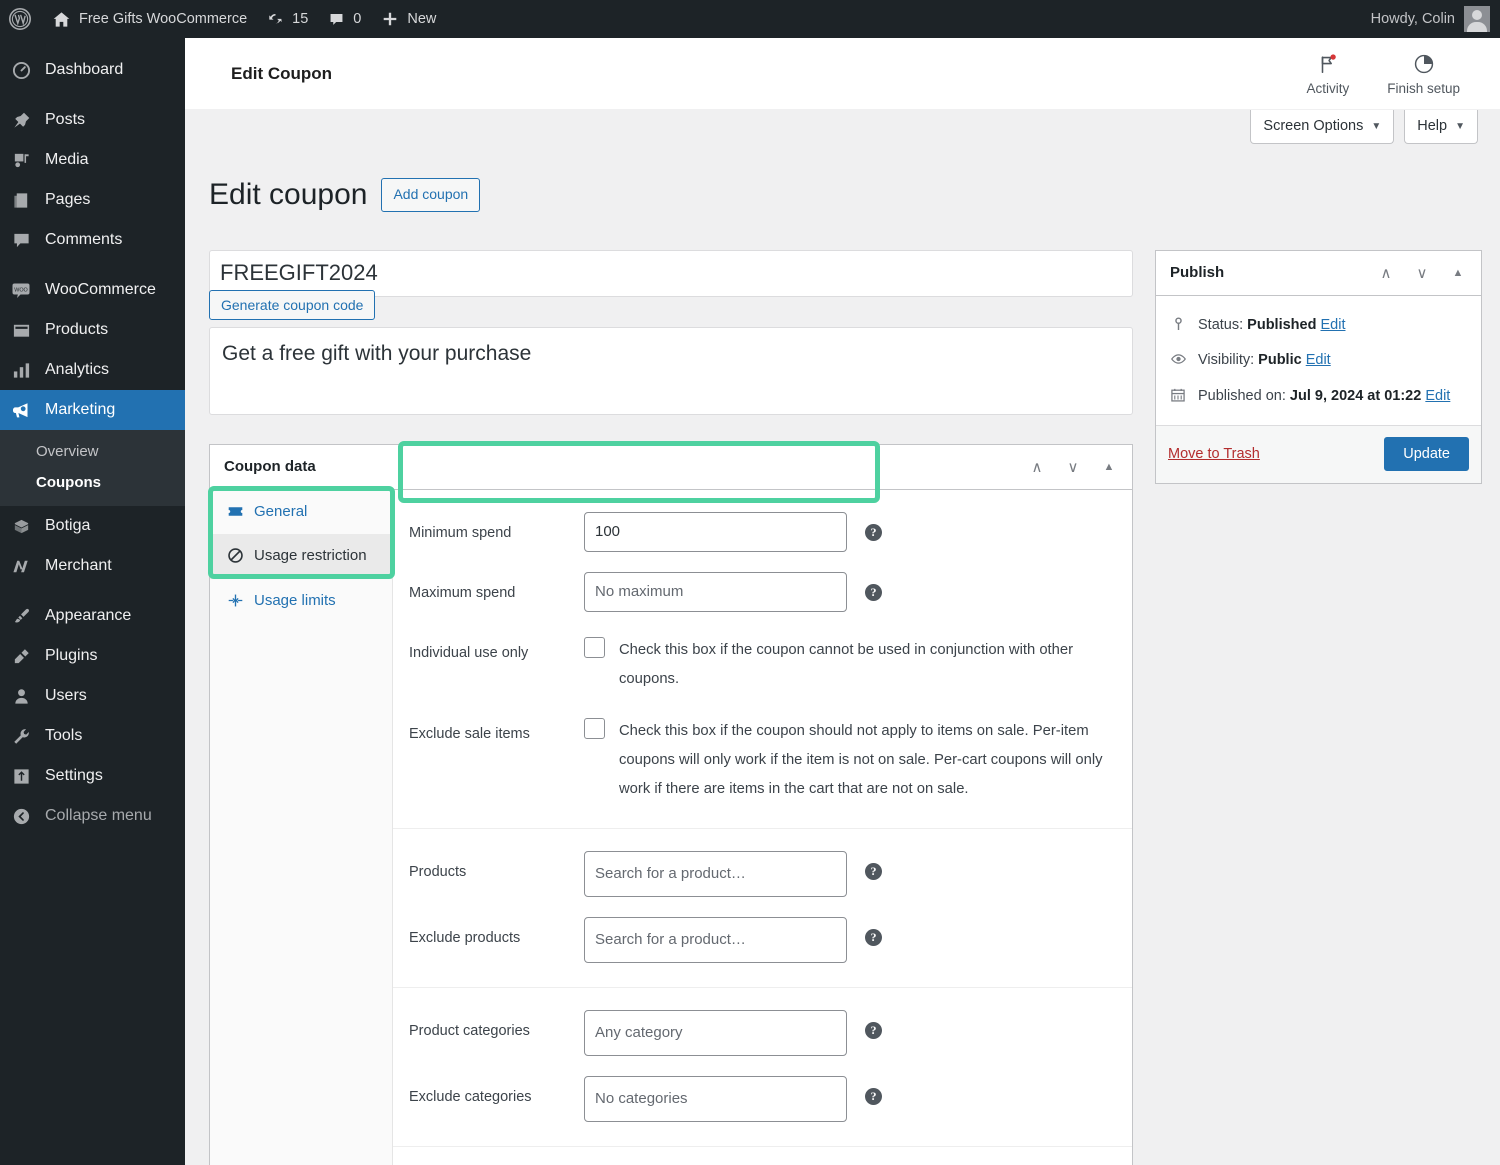  Describe the element at coordinates (66, 695) in the screenshot. I see `sidebar-label: Users` at that location.